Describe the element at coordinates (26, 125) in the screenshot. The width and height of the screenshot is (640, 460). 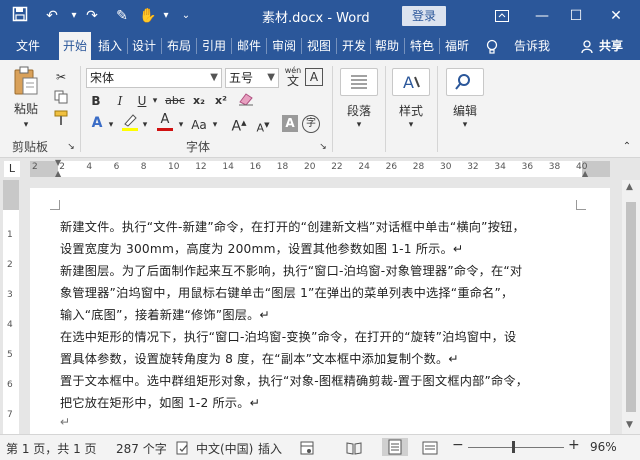
I see `paste-dropdown-icon: ▾` at that location.